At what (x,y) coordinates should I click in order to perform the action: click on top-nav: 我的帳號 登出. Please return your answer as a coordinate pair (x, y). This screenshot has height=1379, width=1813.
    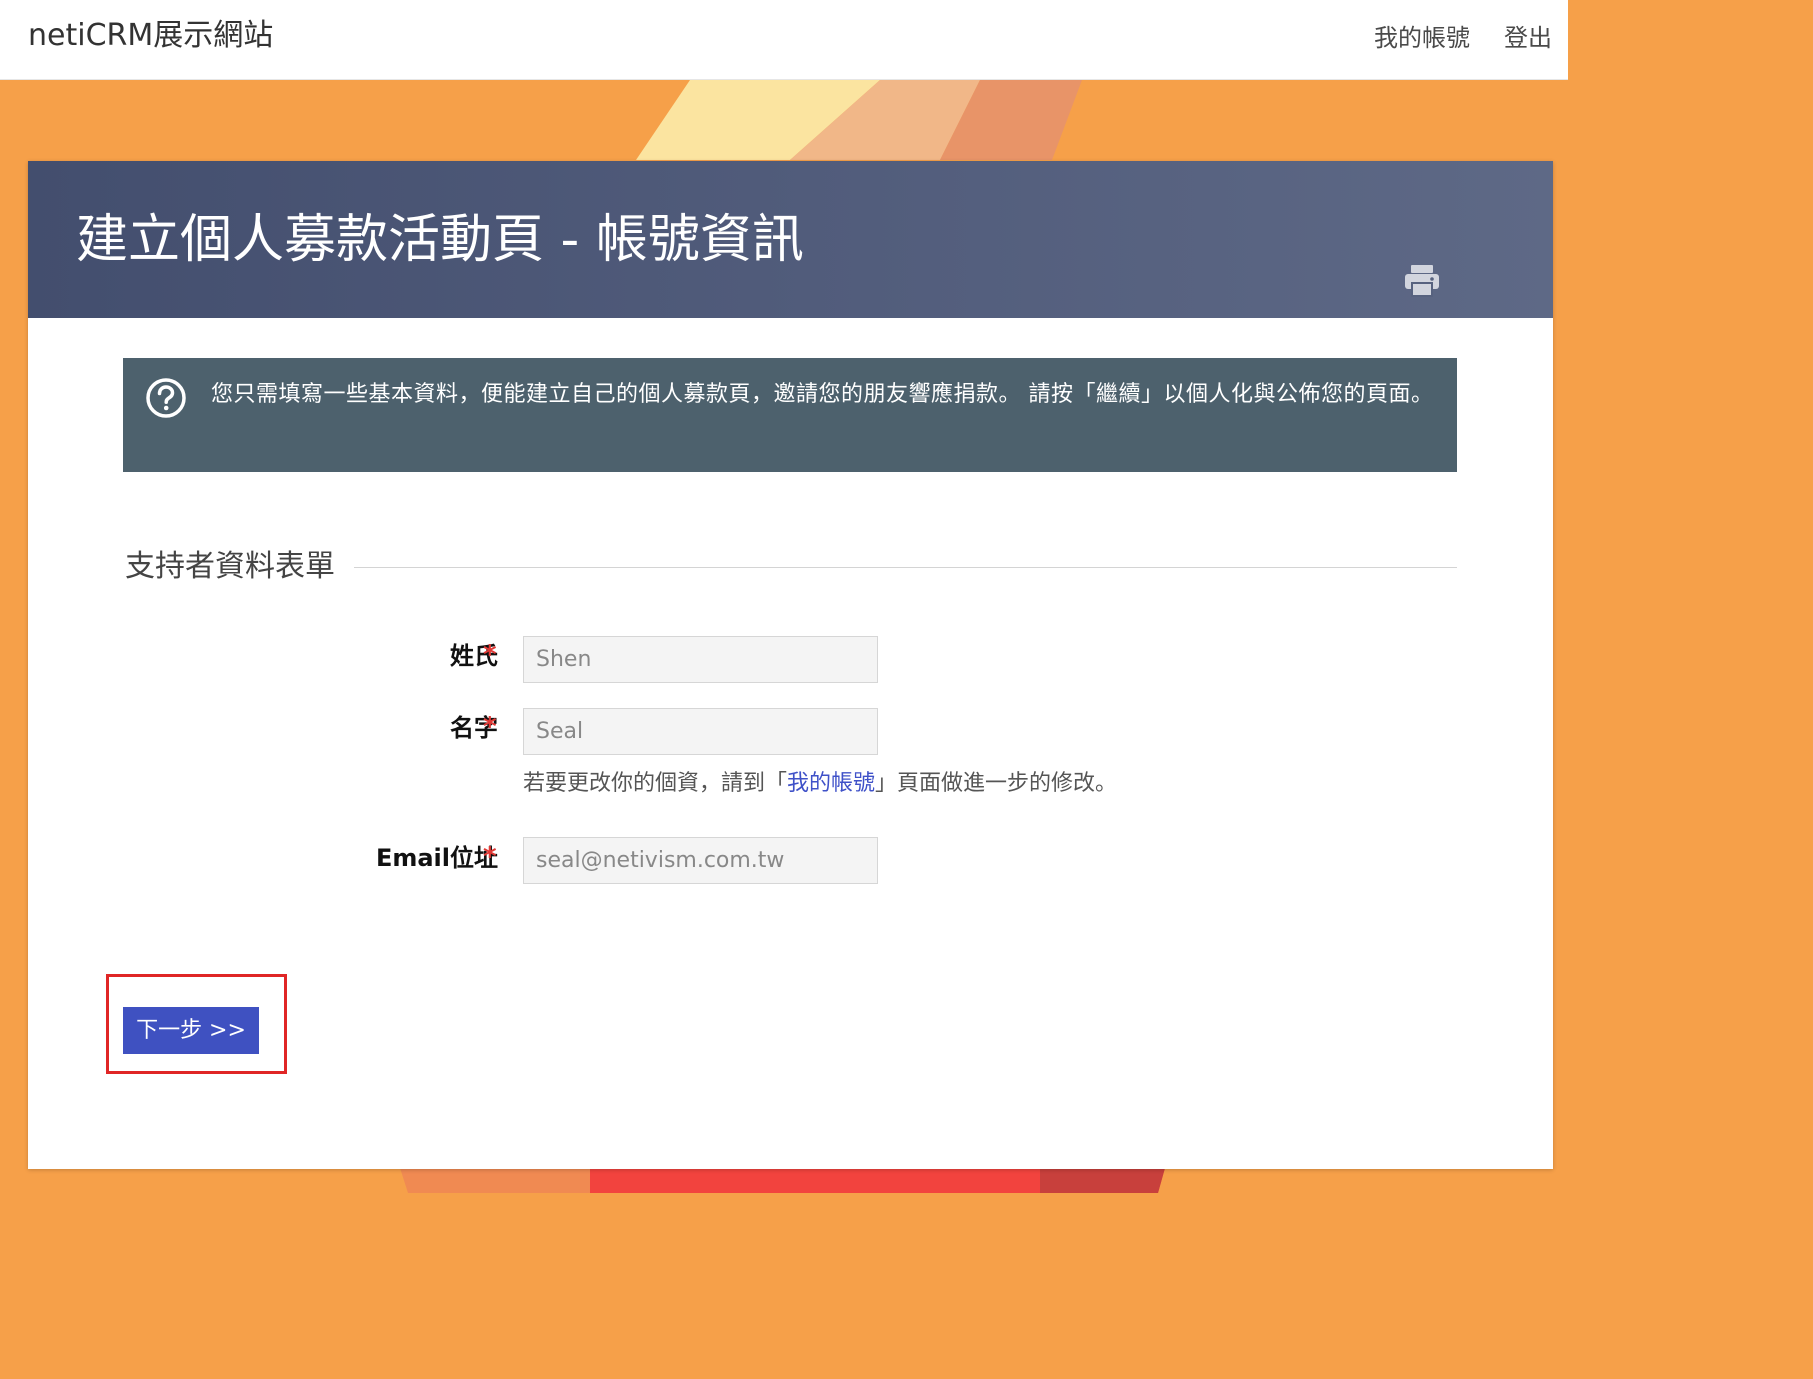
    Looking at the image, I should click on (1463, 38).